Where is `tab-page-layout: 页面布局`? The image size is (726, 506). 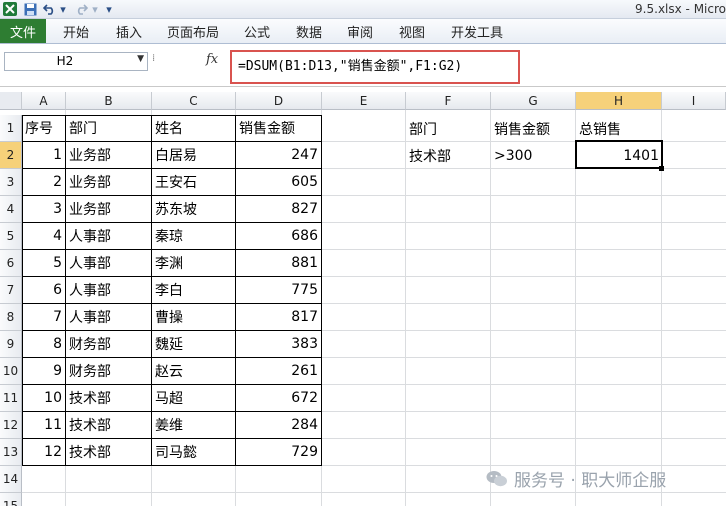
tab-page-layout: 页面布局 is located at coordinates (193, 31).